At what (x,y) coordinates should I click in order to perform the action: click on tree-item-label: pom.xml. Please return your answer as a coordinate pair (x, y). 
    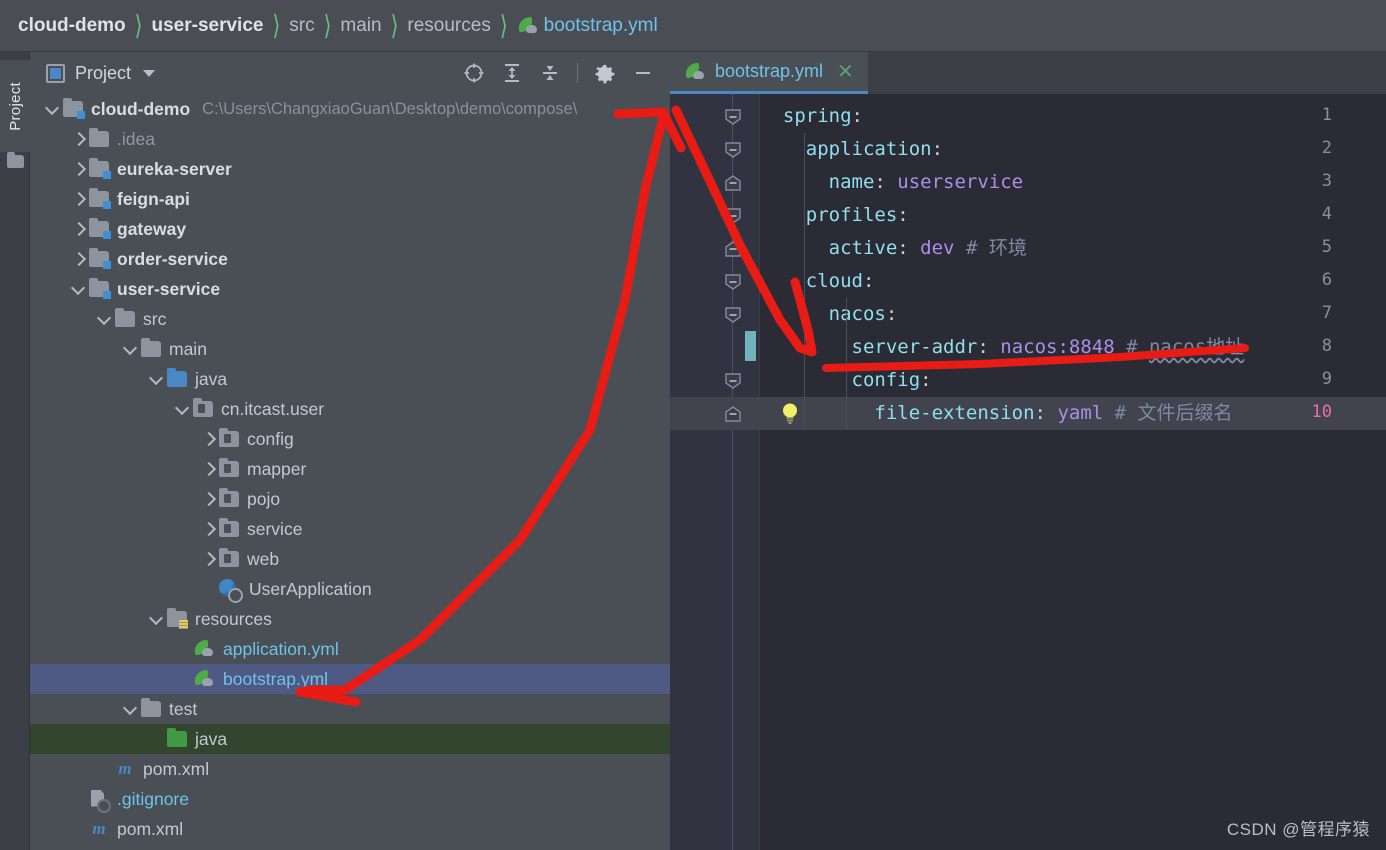
    Looking at the image, I should click on (150, 828).